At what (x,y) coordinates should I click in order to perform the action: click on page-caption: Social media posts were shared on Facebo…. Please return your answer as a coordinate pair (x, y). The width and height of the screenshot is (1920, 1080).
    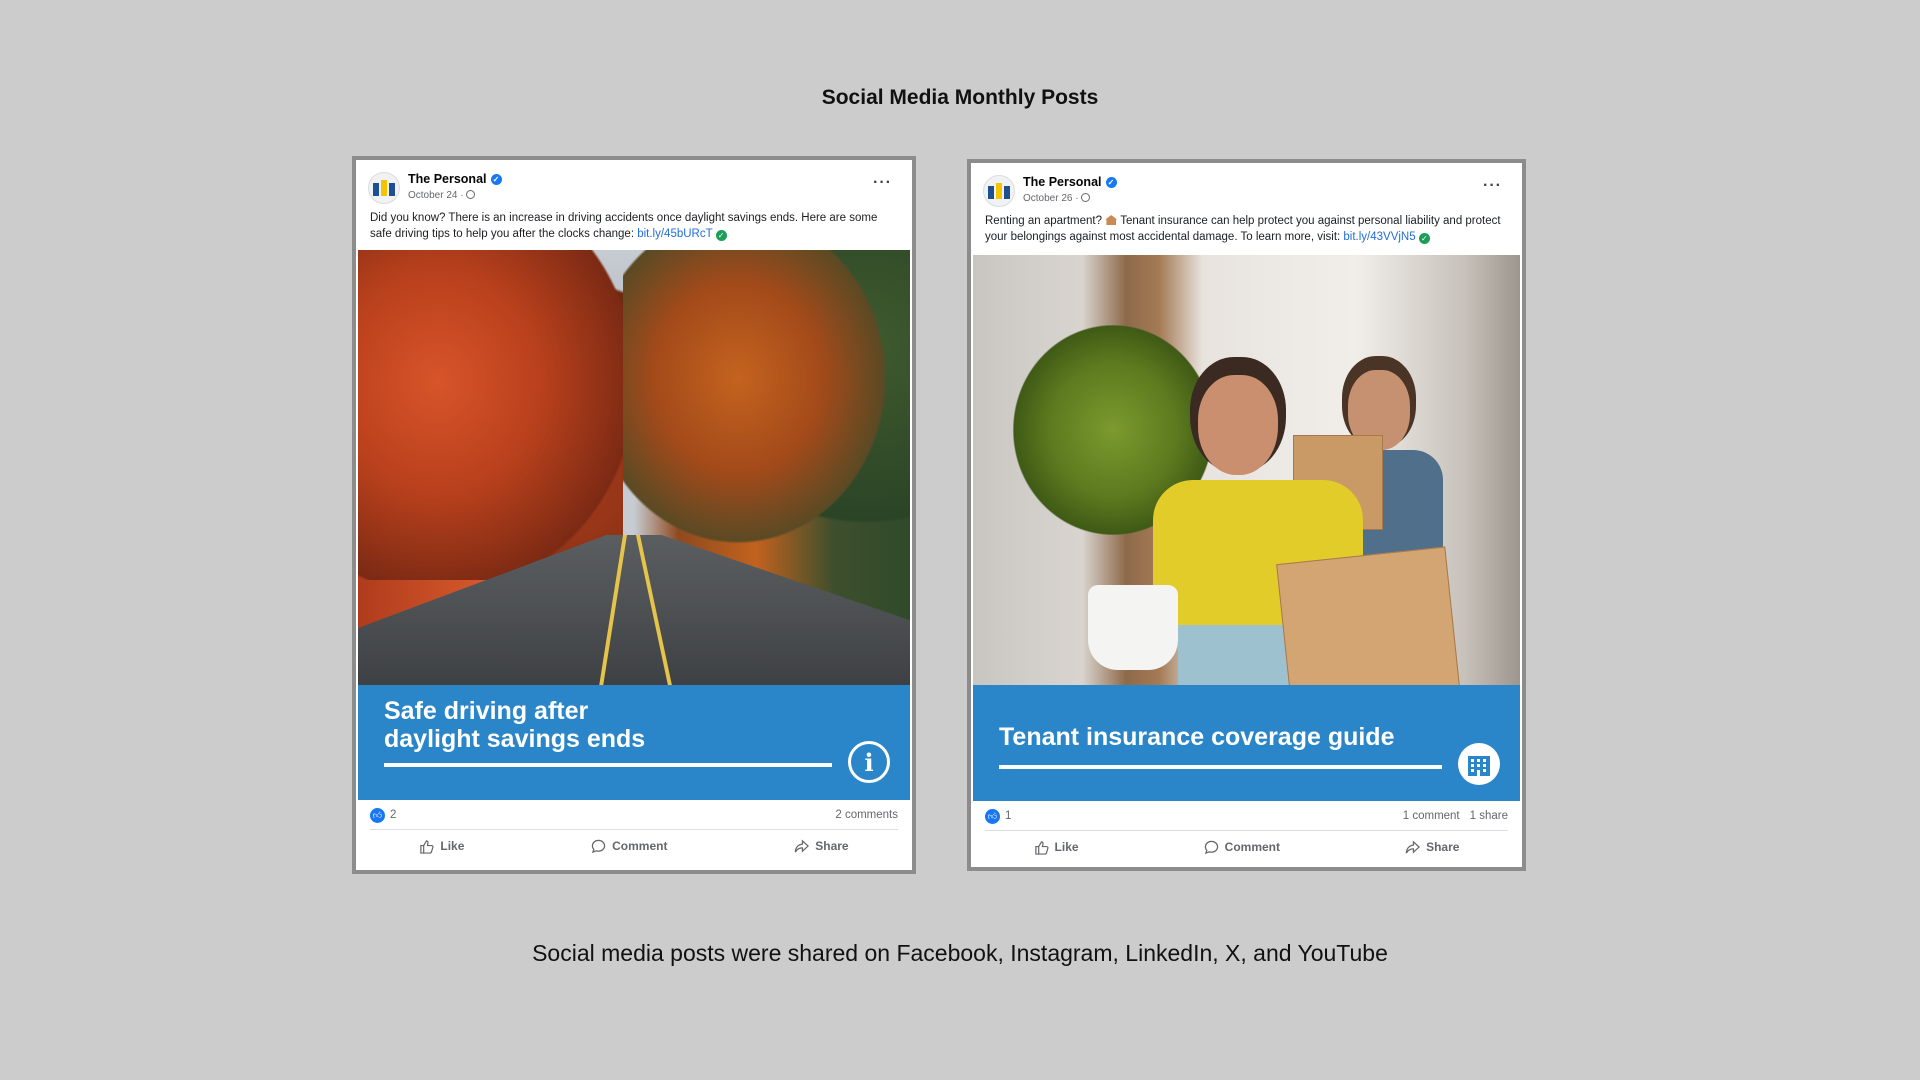
    Looking at the image, I should click on (960, 953).